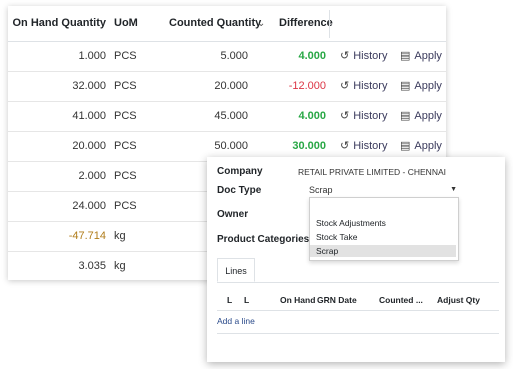 The image size is (513, 369). Describe the element at coordinates (329, 24) in the screenshot. I see `column-divider` at that location.